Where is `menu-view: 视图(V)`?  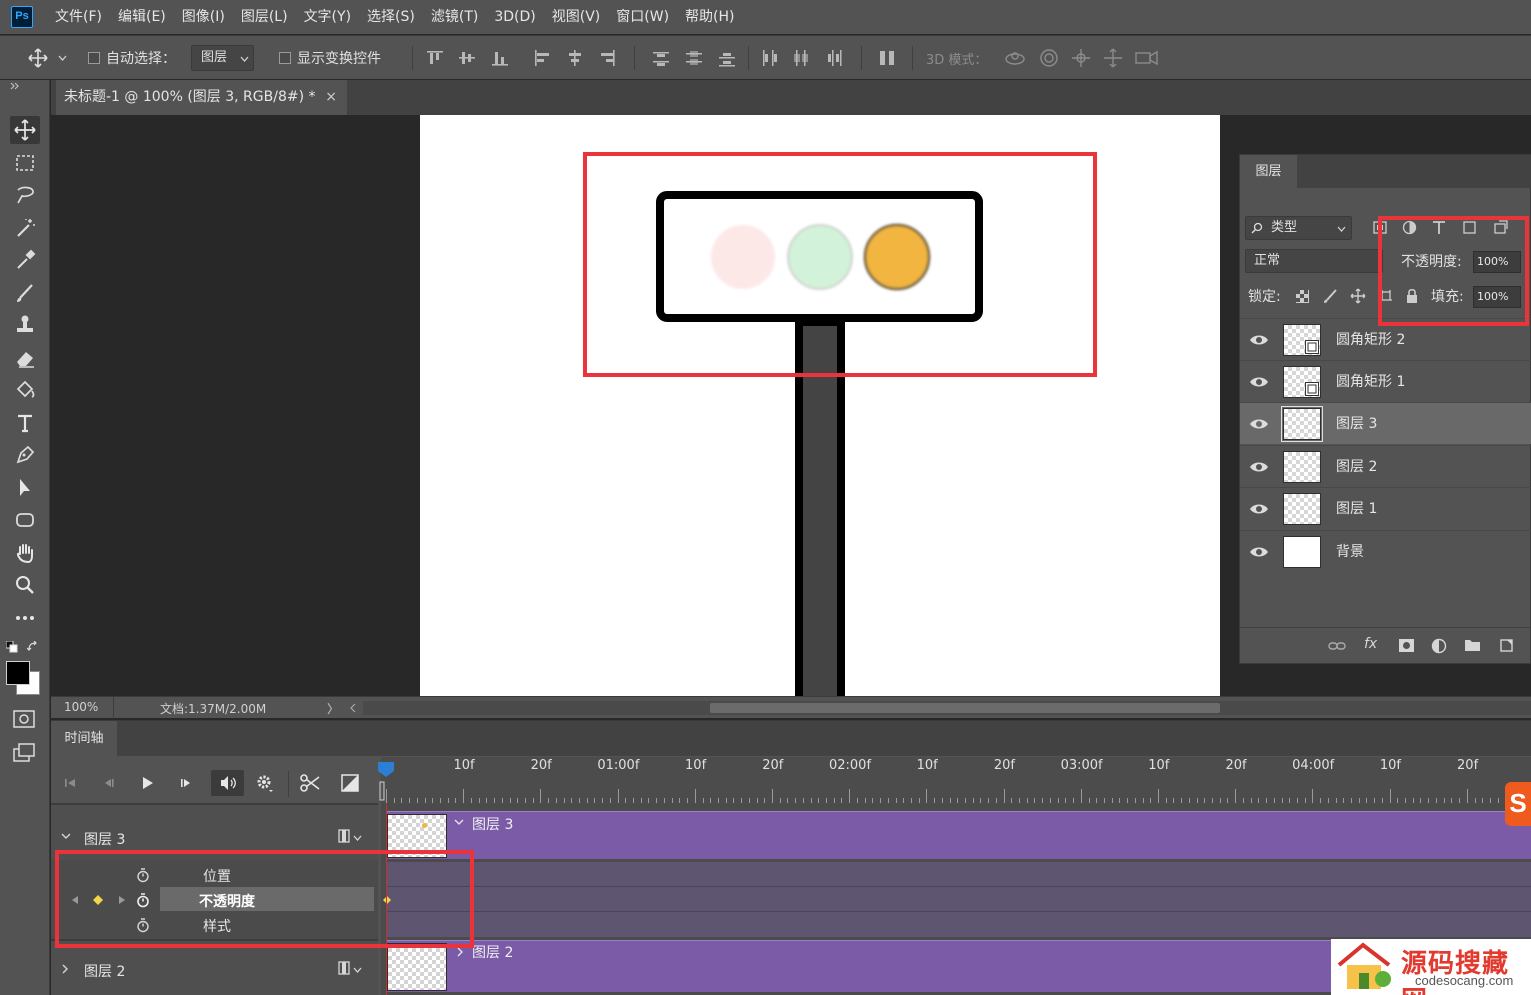
menu-view: 视图(V) is located at coordinates (576, 17).